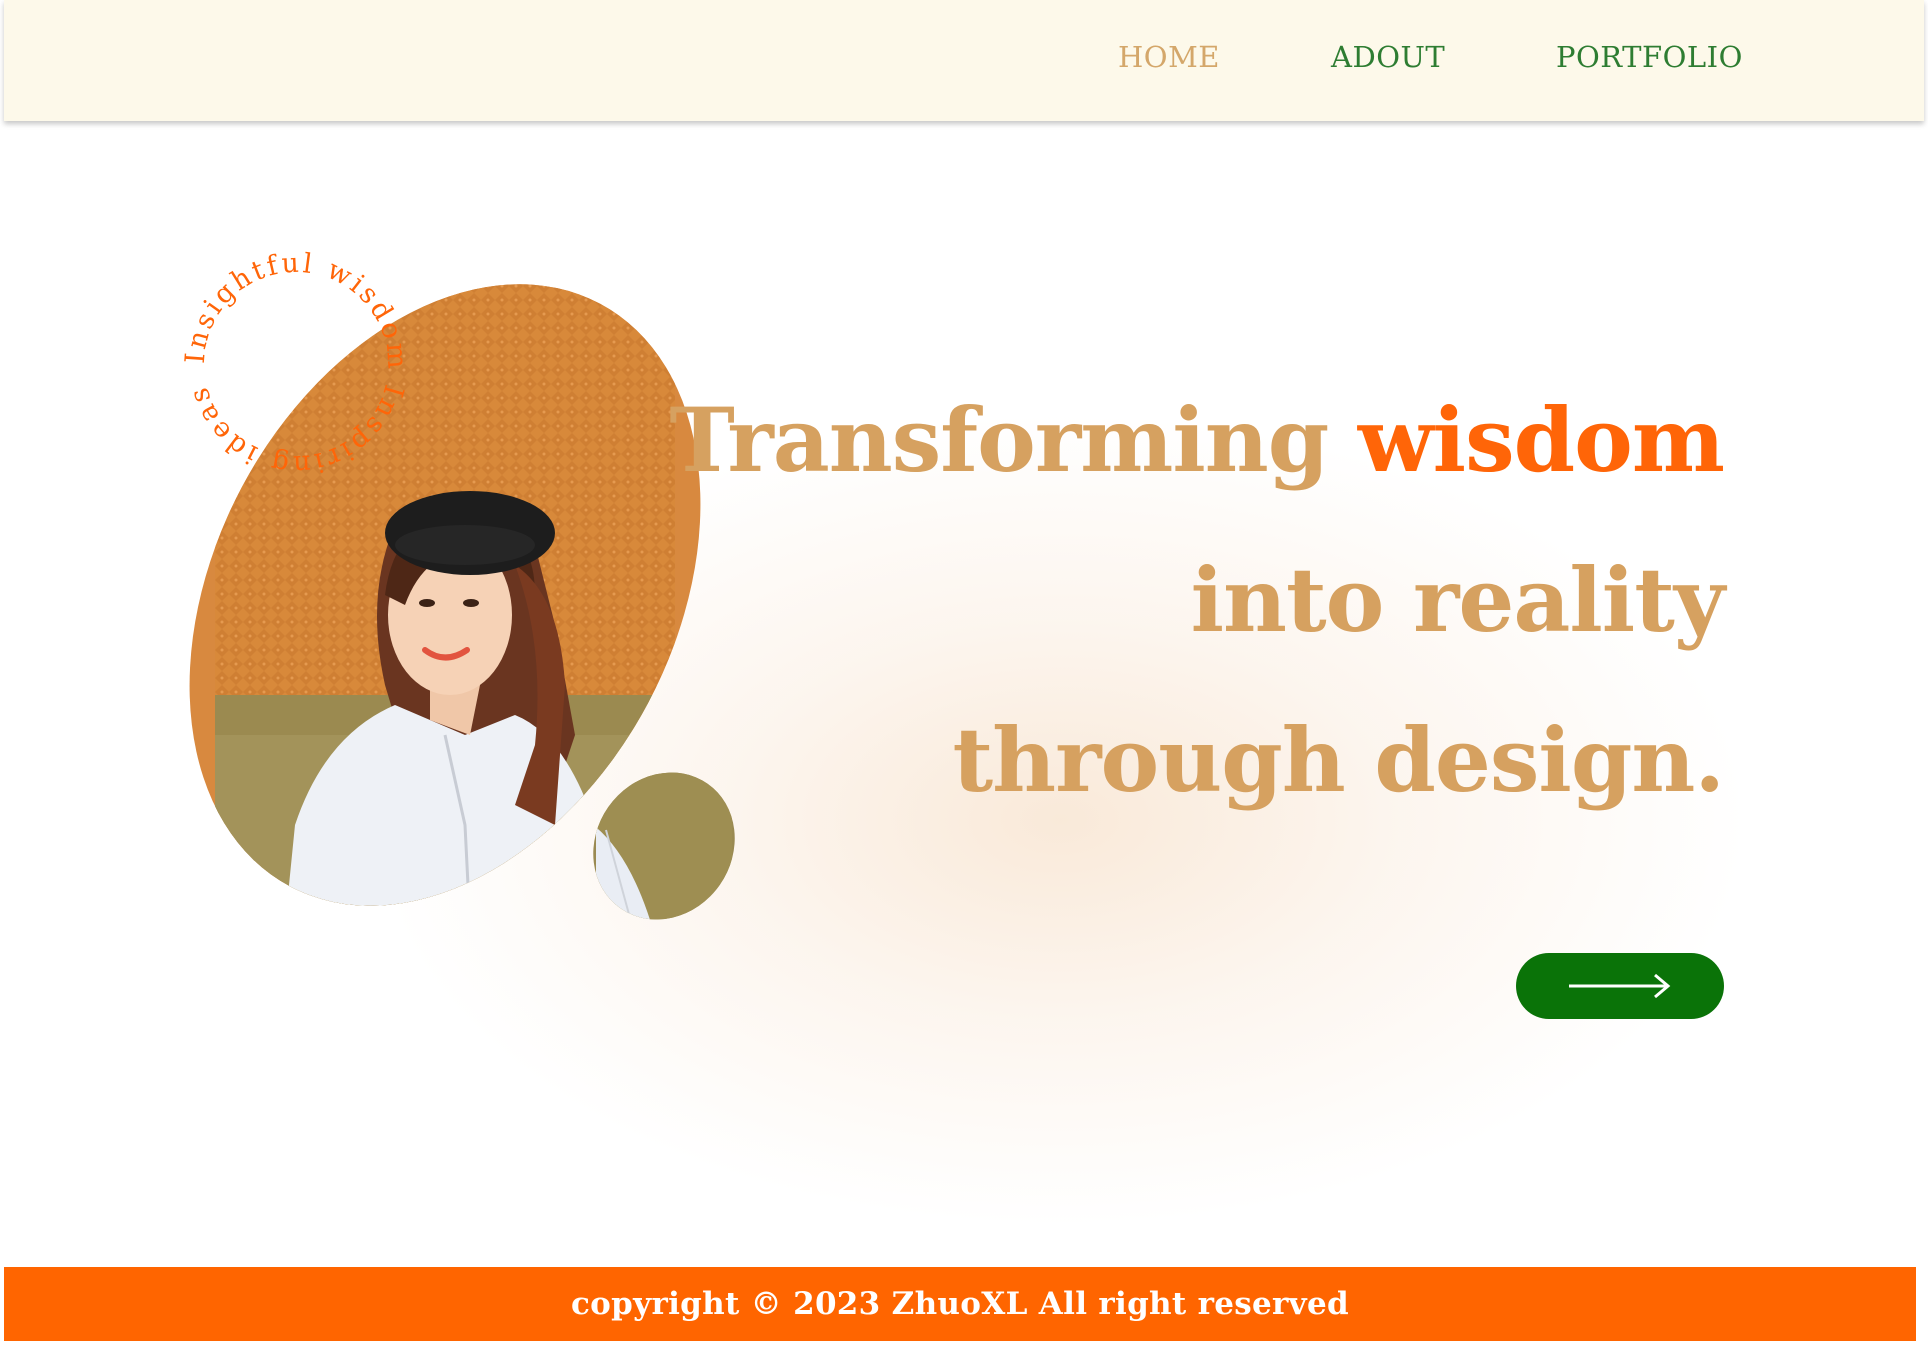 This screenshot has width=1928, height=1350. I want to click on arrow-right-icon, so click(1620, 986).